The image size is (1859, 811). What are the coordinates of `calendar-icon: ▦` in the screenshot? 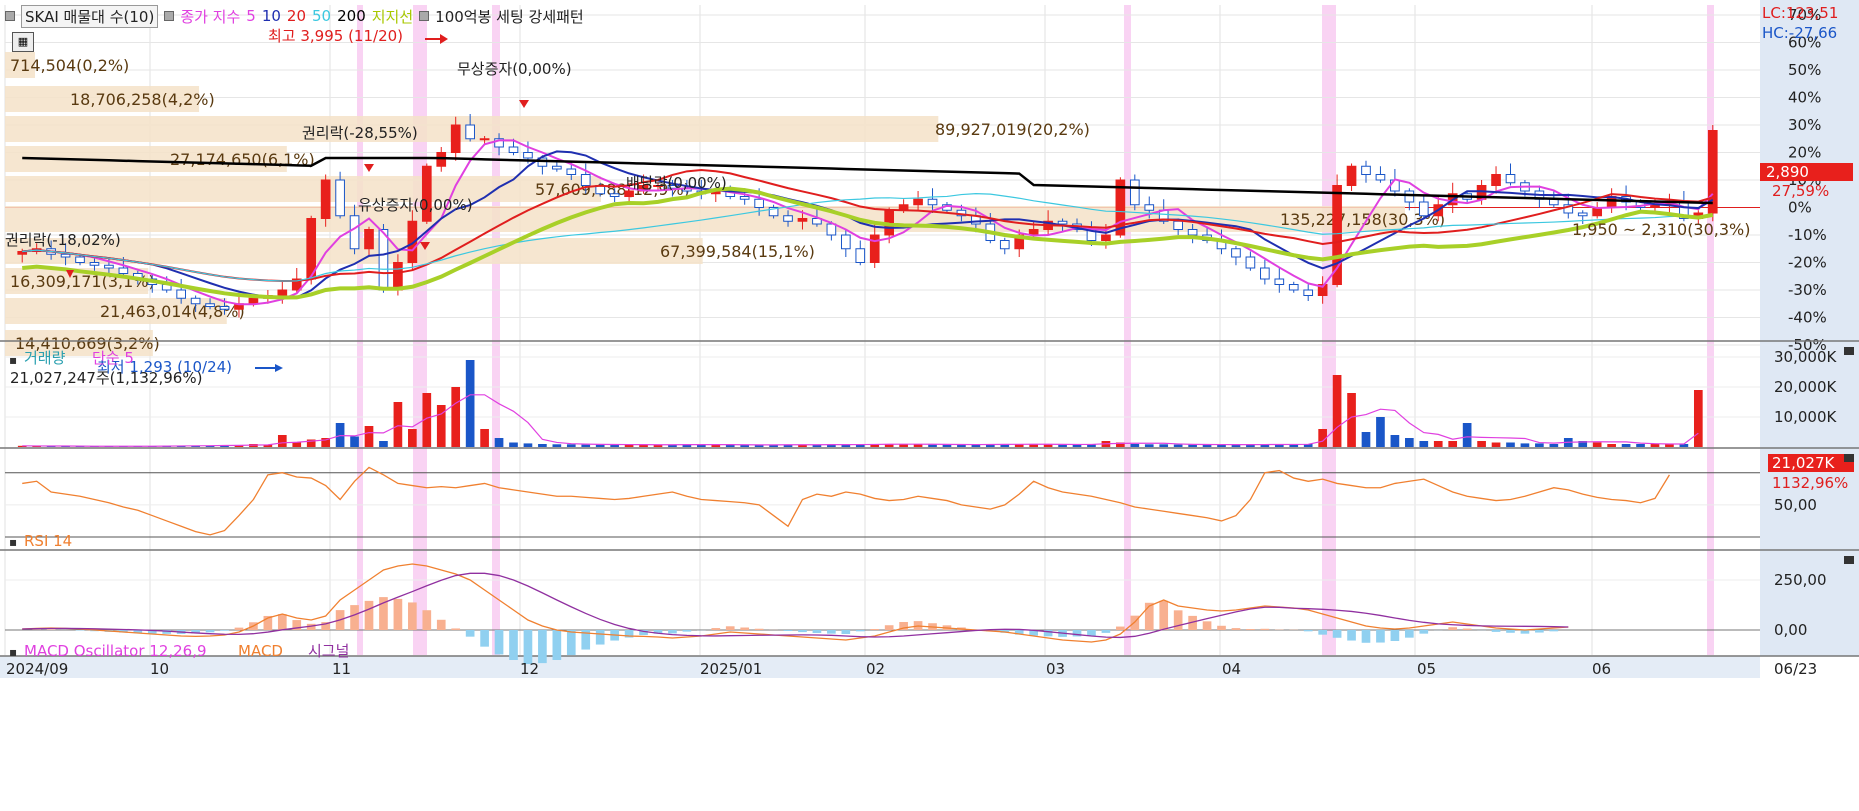 It's located at (23, 42).